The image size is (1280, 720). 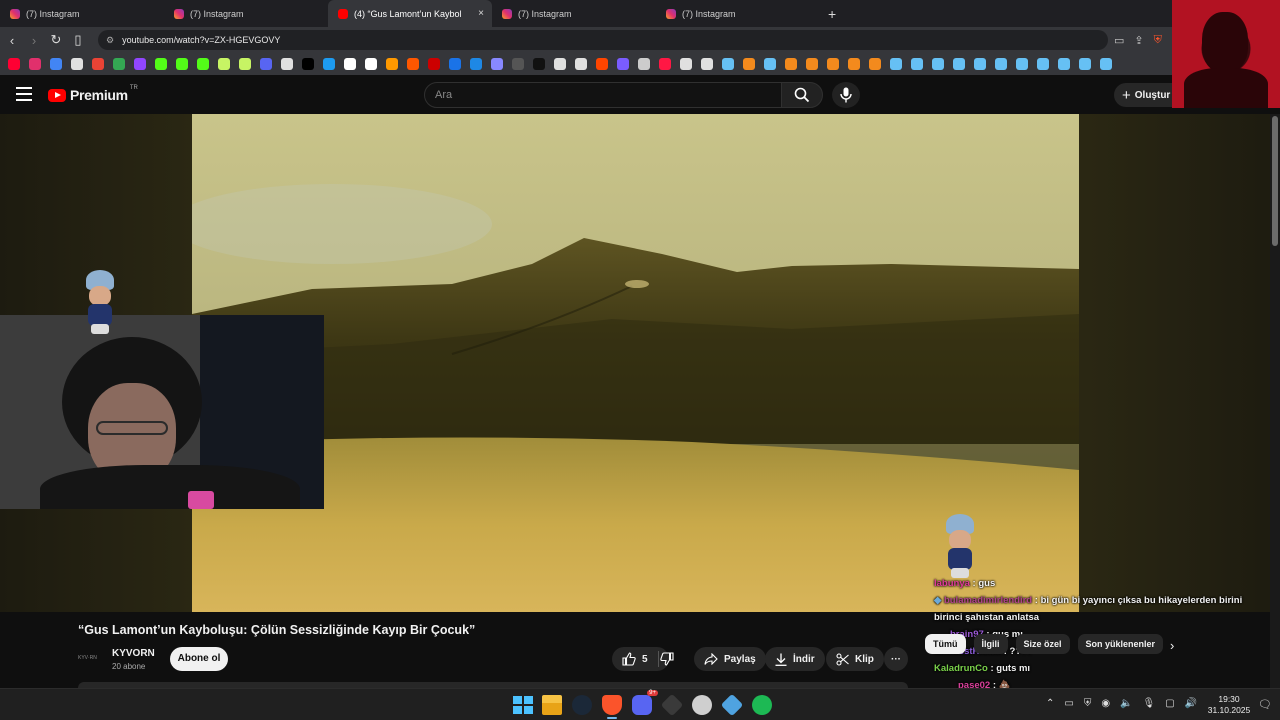 I want to click on chip-related: İlgili, so click(x=990, y=644).